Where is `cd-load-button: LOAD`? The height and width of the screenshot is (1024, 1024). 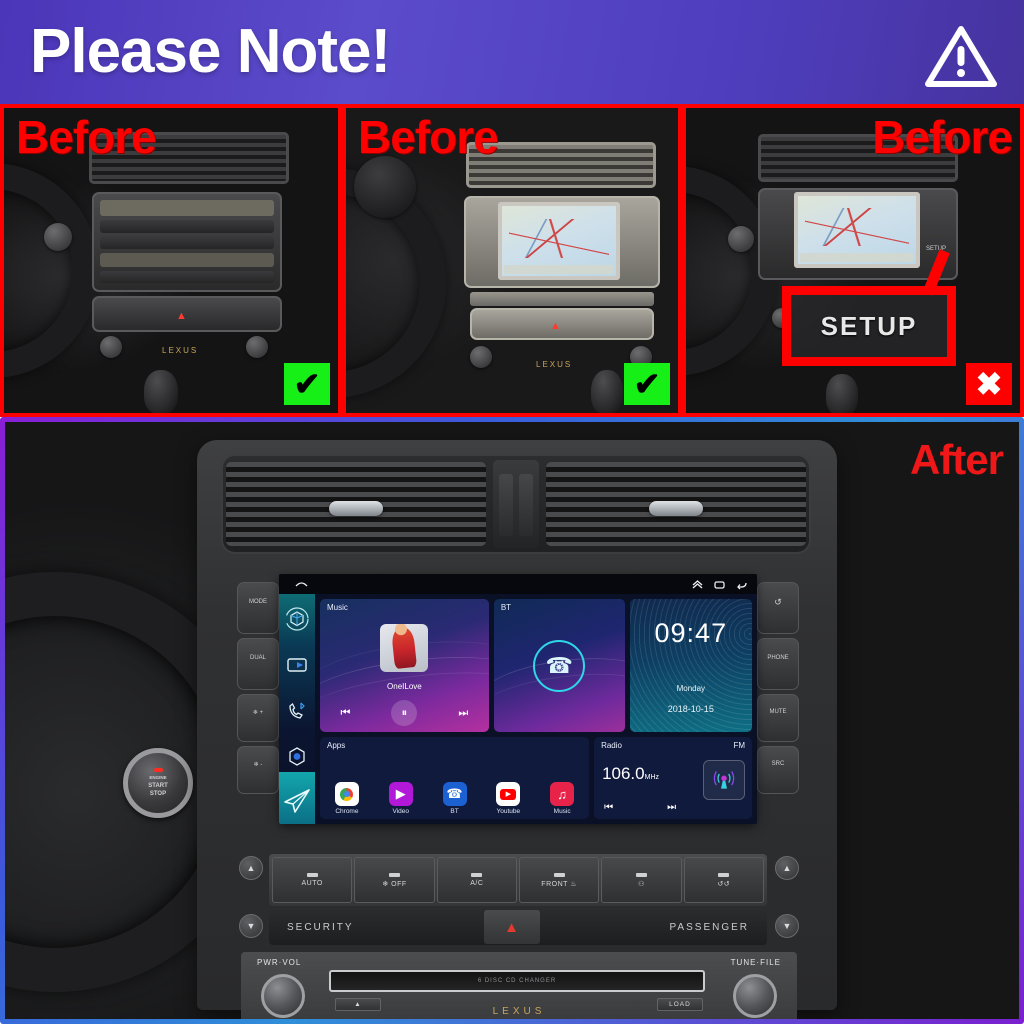
cd-load-button: LOAD is located at coordinates (680, 1004).